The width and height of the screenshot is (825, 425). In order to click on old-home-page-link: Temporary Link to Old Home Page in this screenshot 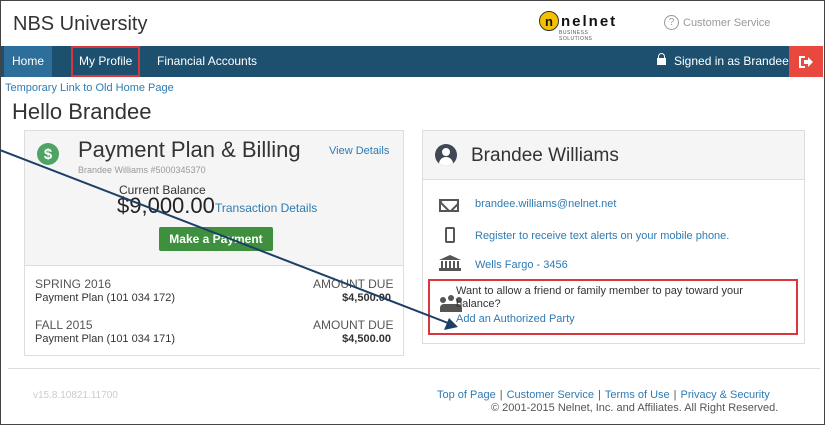, I will do `click(89, 88)`.